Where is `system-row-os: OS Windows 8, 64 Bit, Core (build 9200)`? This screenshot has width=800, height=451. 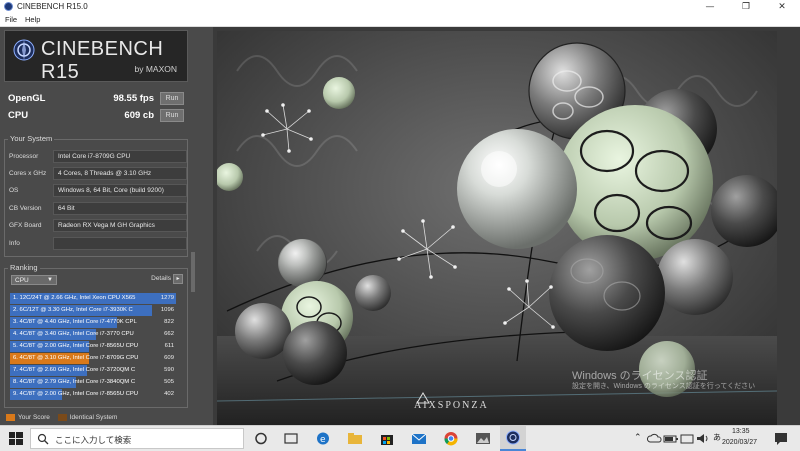
system-row-os: OS Windows 8, 64 Bit, Core (build 9200) is located at coordinates (98, 191).